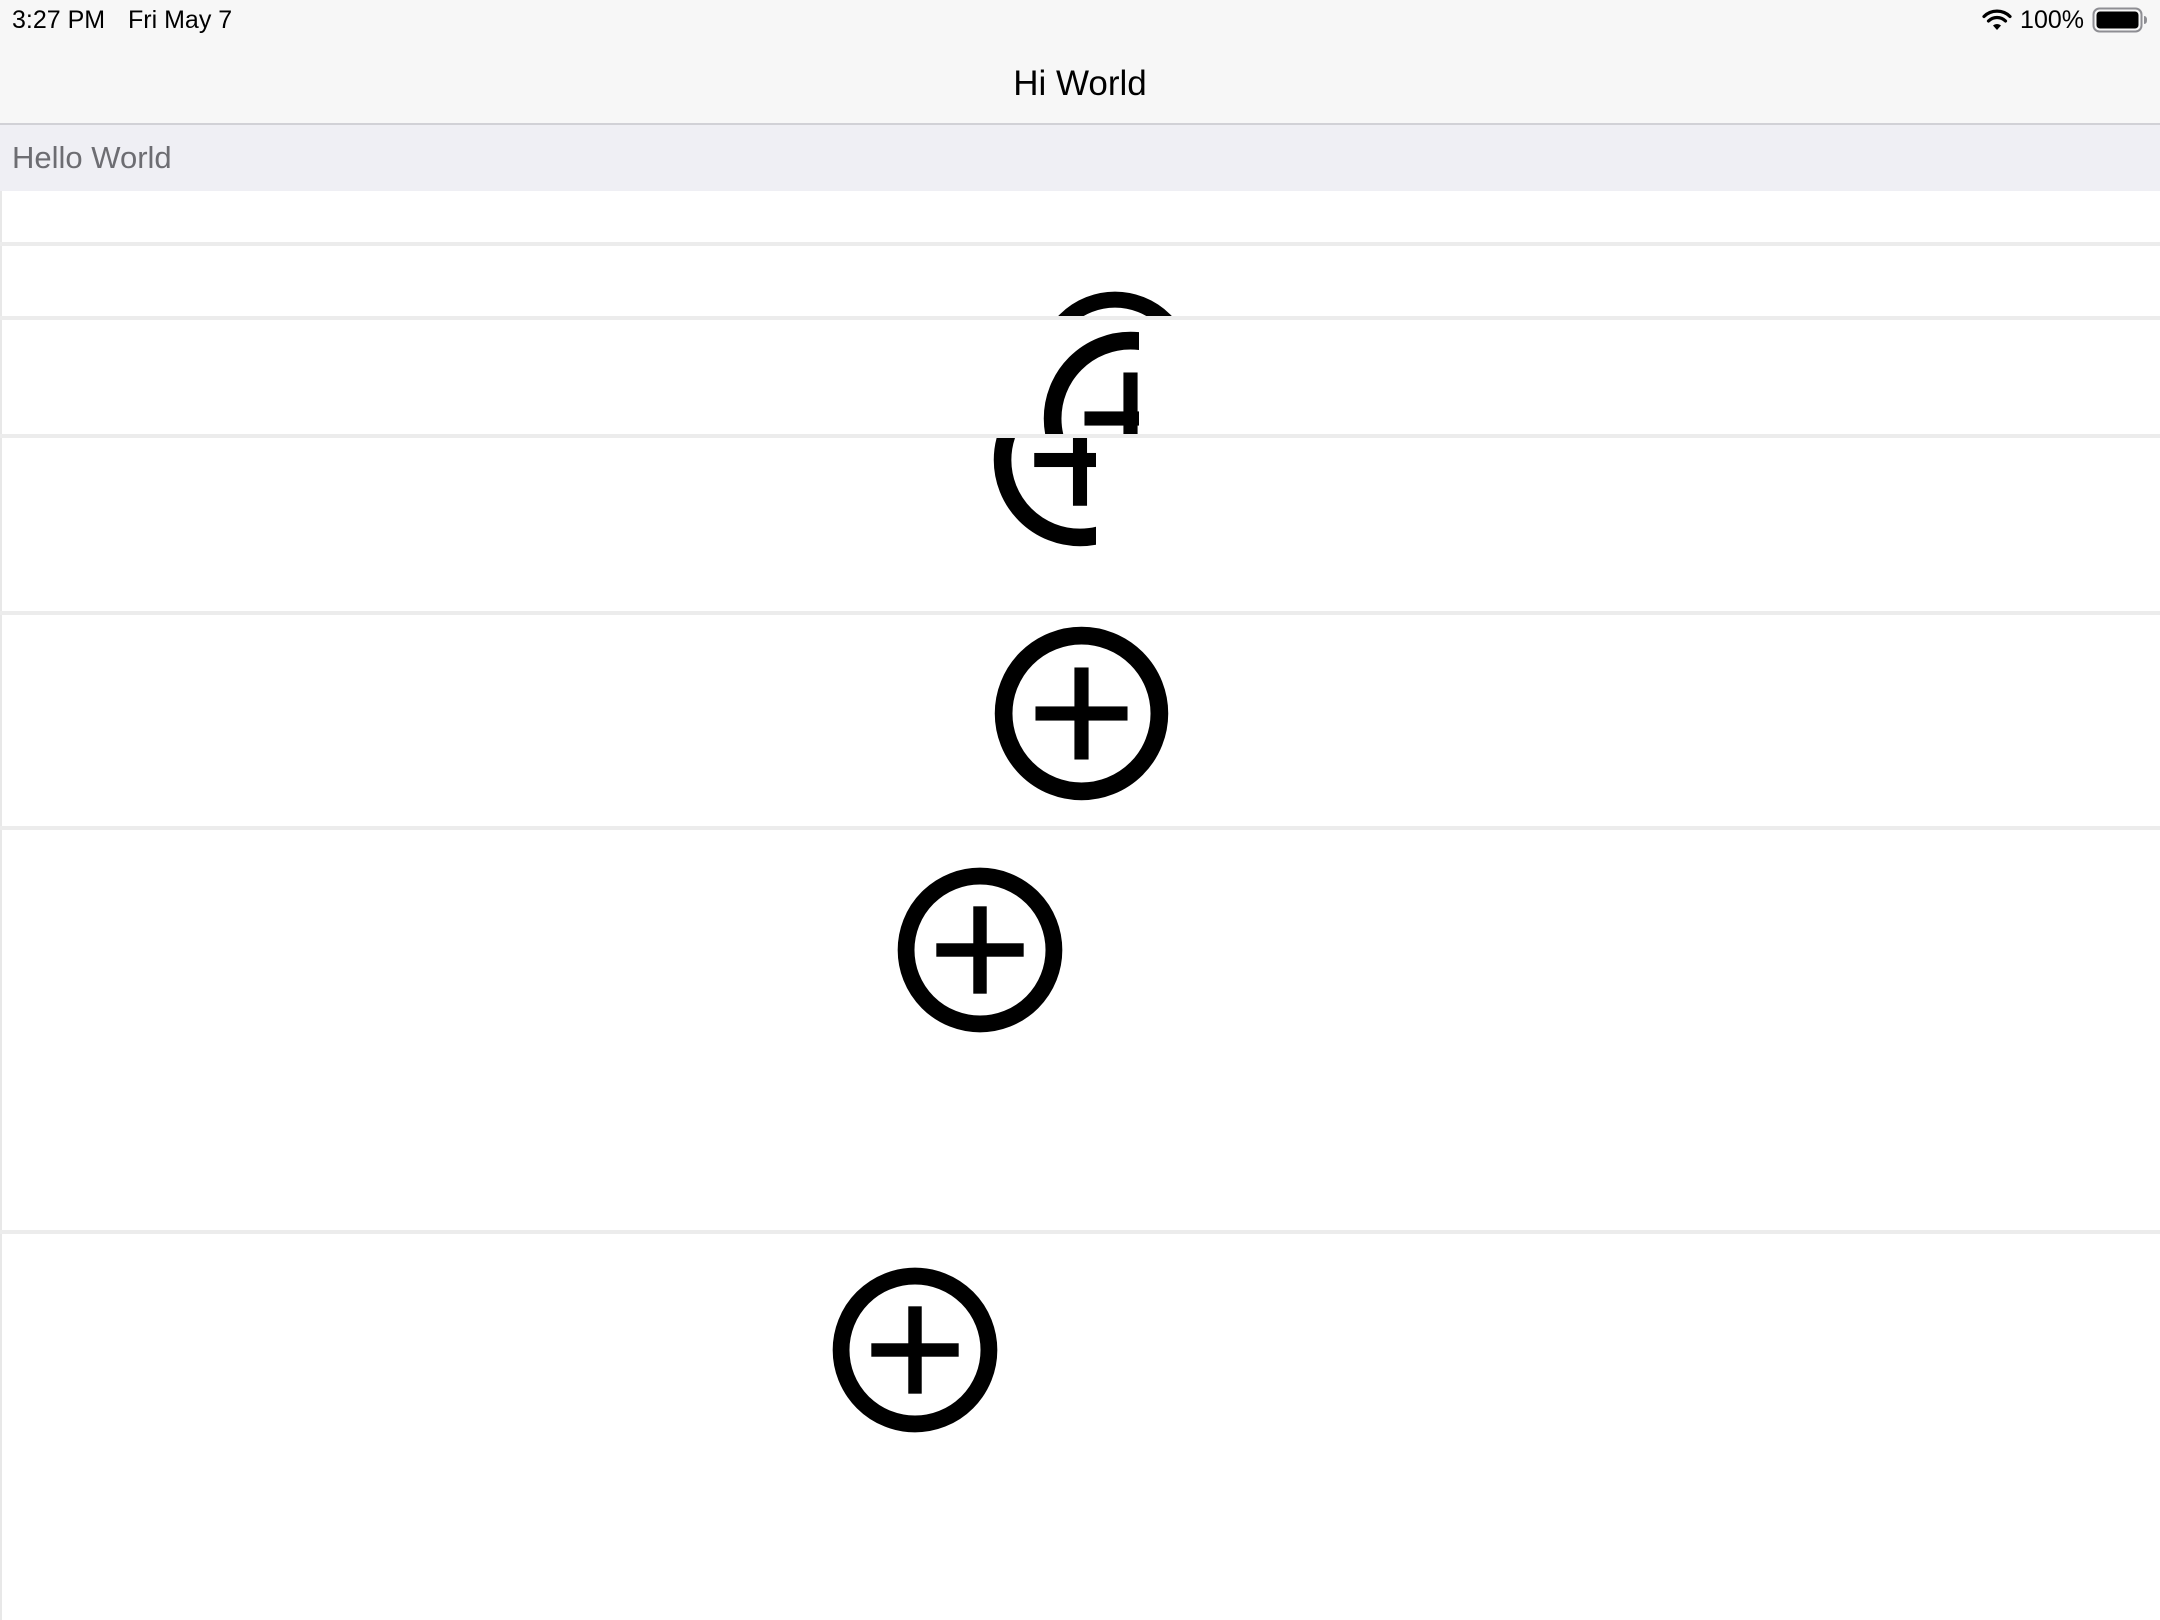 The height and width of the screenshot is (1620, 2160). I want to click on status-bar: 3:27 PM Fri May 7 100%, so click(1080, 20).